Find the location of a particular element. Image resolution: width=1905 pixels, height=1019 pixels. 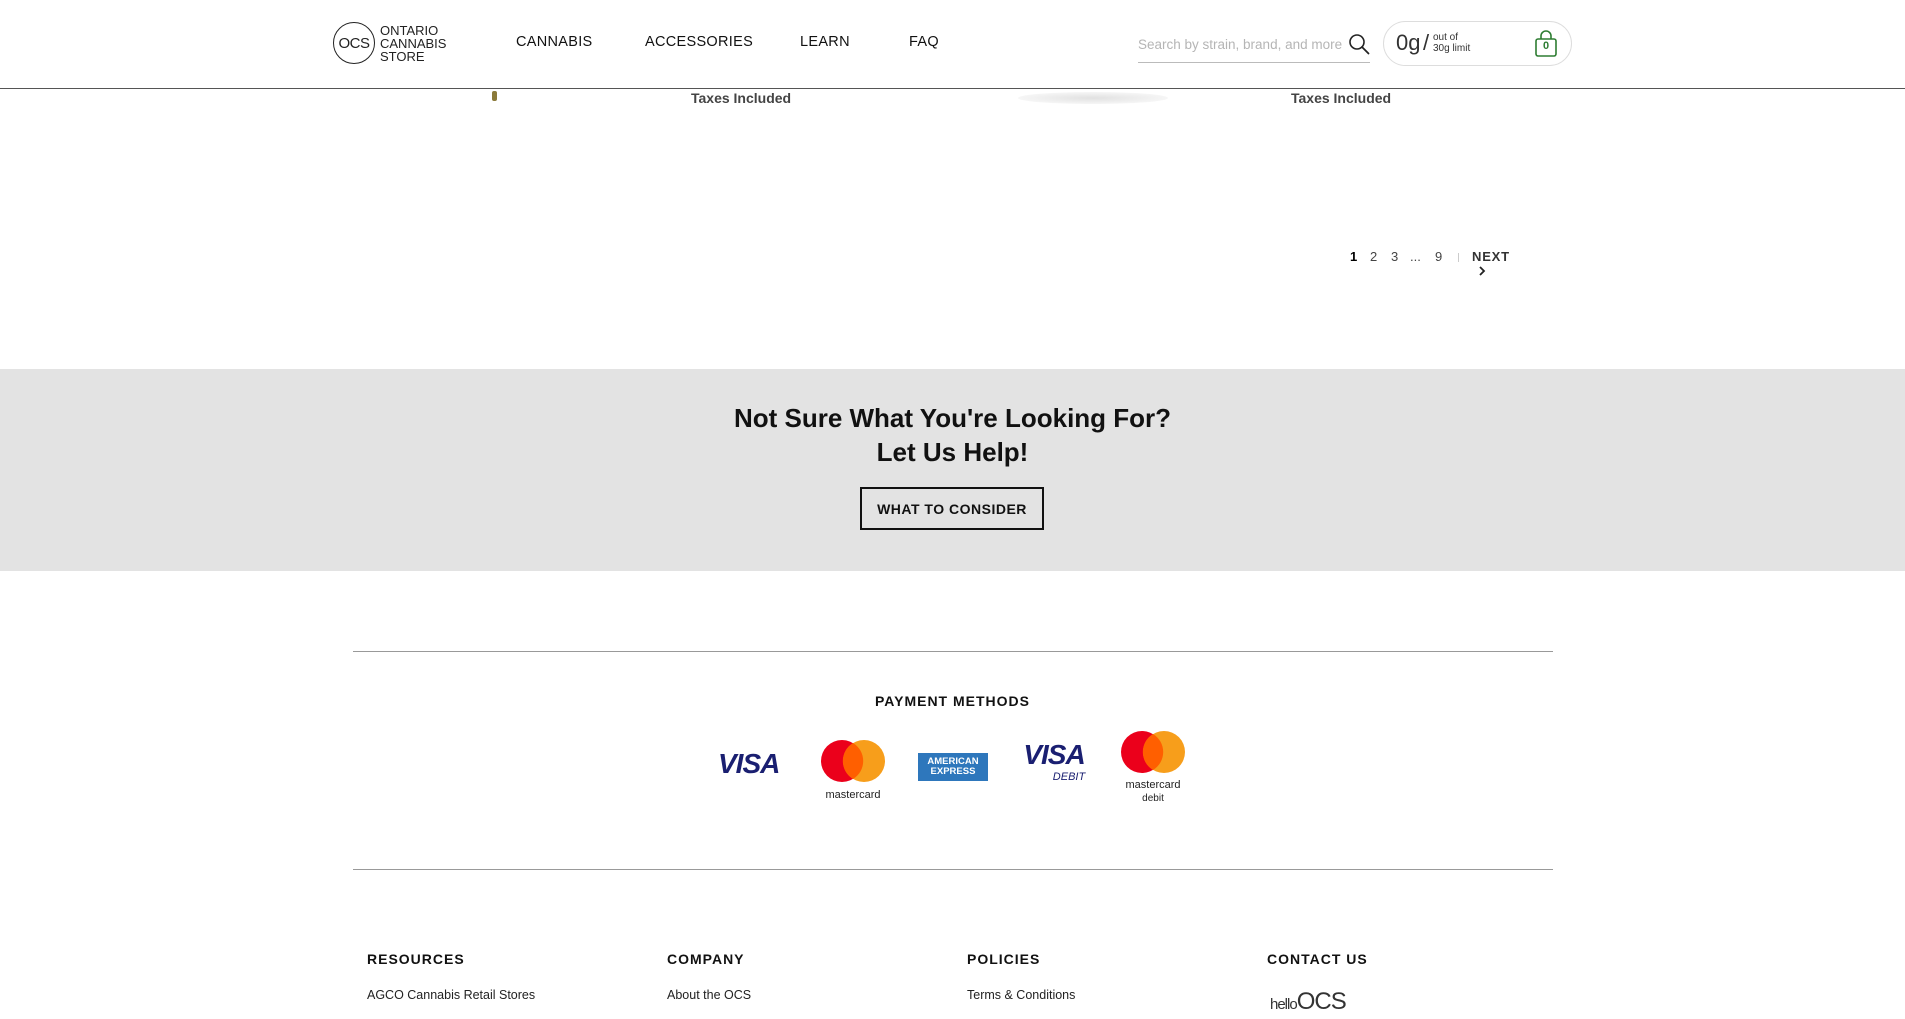

visa-debit-logo: VISA DEBIT is located at coordinates (1054, 766).